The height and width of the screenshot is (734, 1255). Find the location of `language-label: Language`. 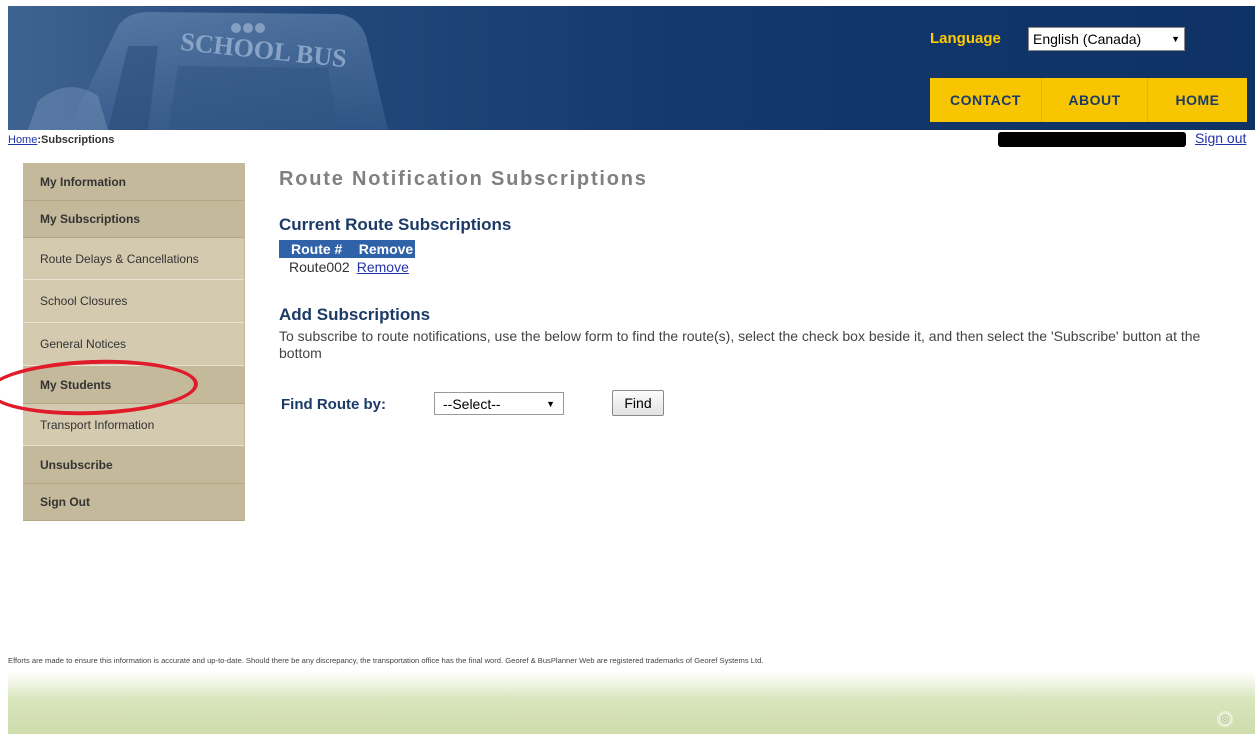

language-label: Language is located at coordinates (965, 38).